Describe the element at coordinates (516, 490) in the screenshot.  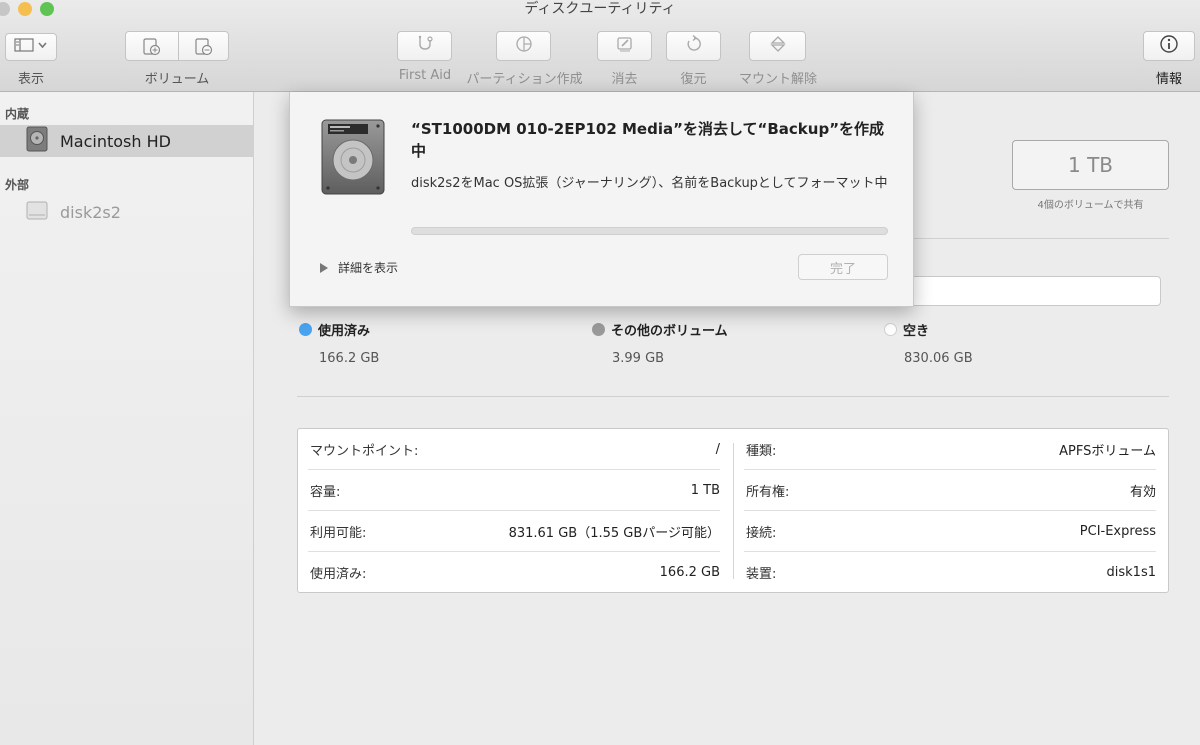
I see `table-row: 容量: 1 TB` at that location.